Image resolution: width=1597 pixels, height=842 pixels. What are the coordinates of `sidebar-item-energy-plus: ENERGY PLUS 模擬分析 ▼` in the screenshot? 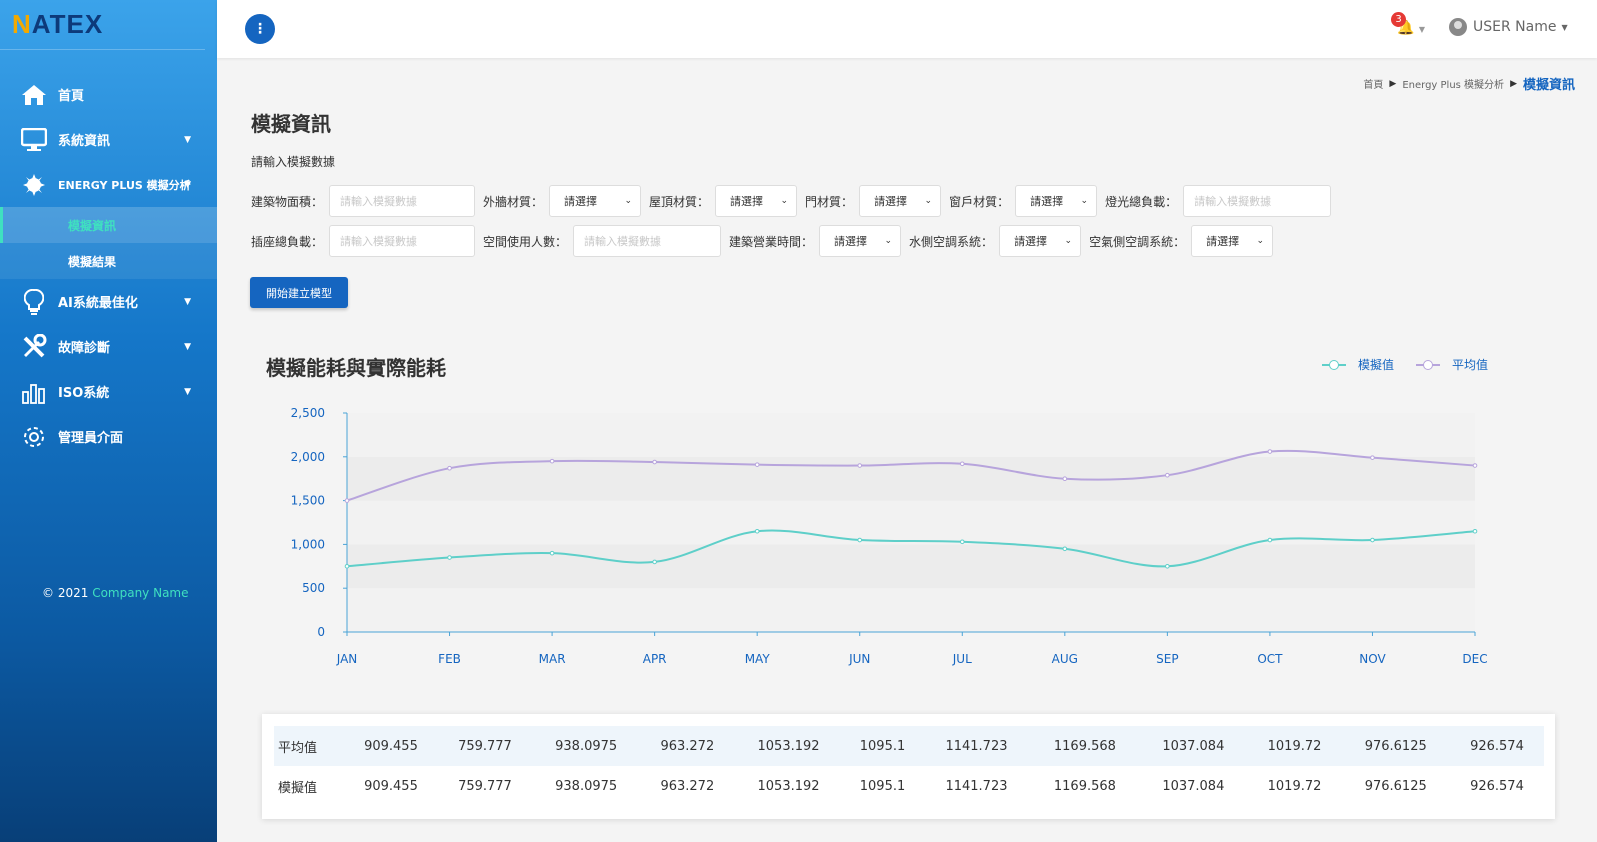 It's located at (108, 184).